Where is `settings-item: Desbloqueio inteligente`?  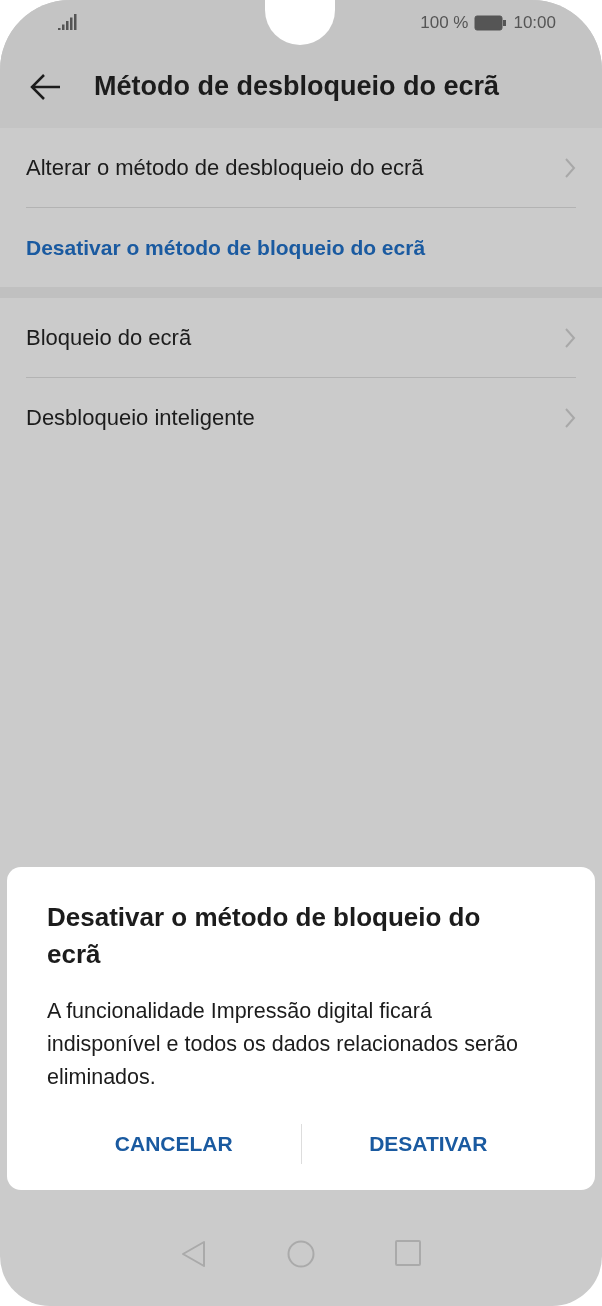 settings-item: Desbloqueio inteligente is located at coordinates (140, 417).